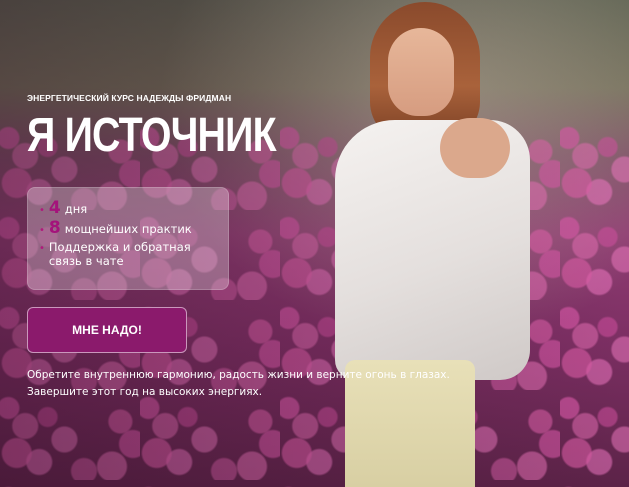 Image resolution: width=629 pixels, height=487 pixels. What do you see at coordinates (76, 209) in the screenshot?
I see `feature-text: дня` at bounding box center [76, 209].